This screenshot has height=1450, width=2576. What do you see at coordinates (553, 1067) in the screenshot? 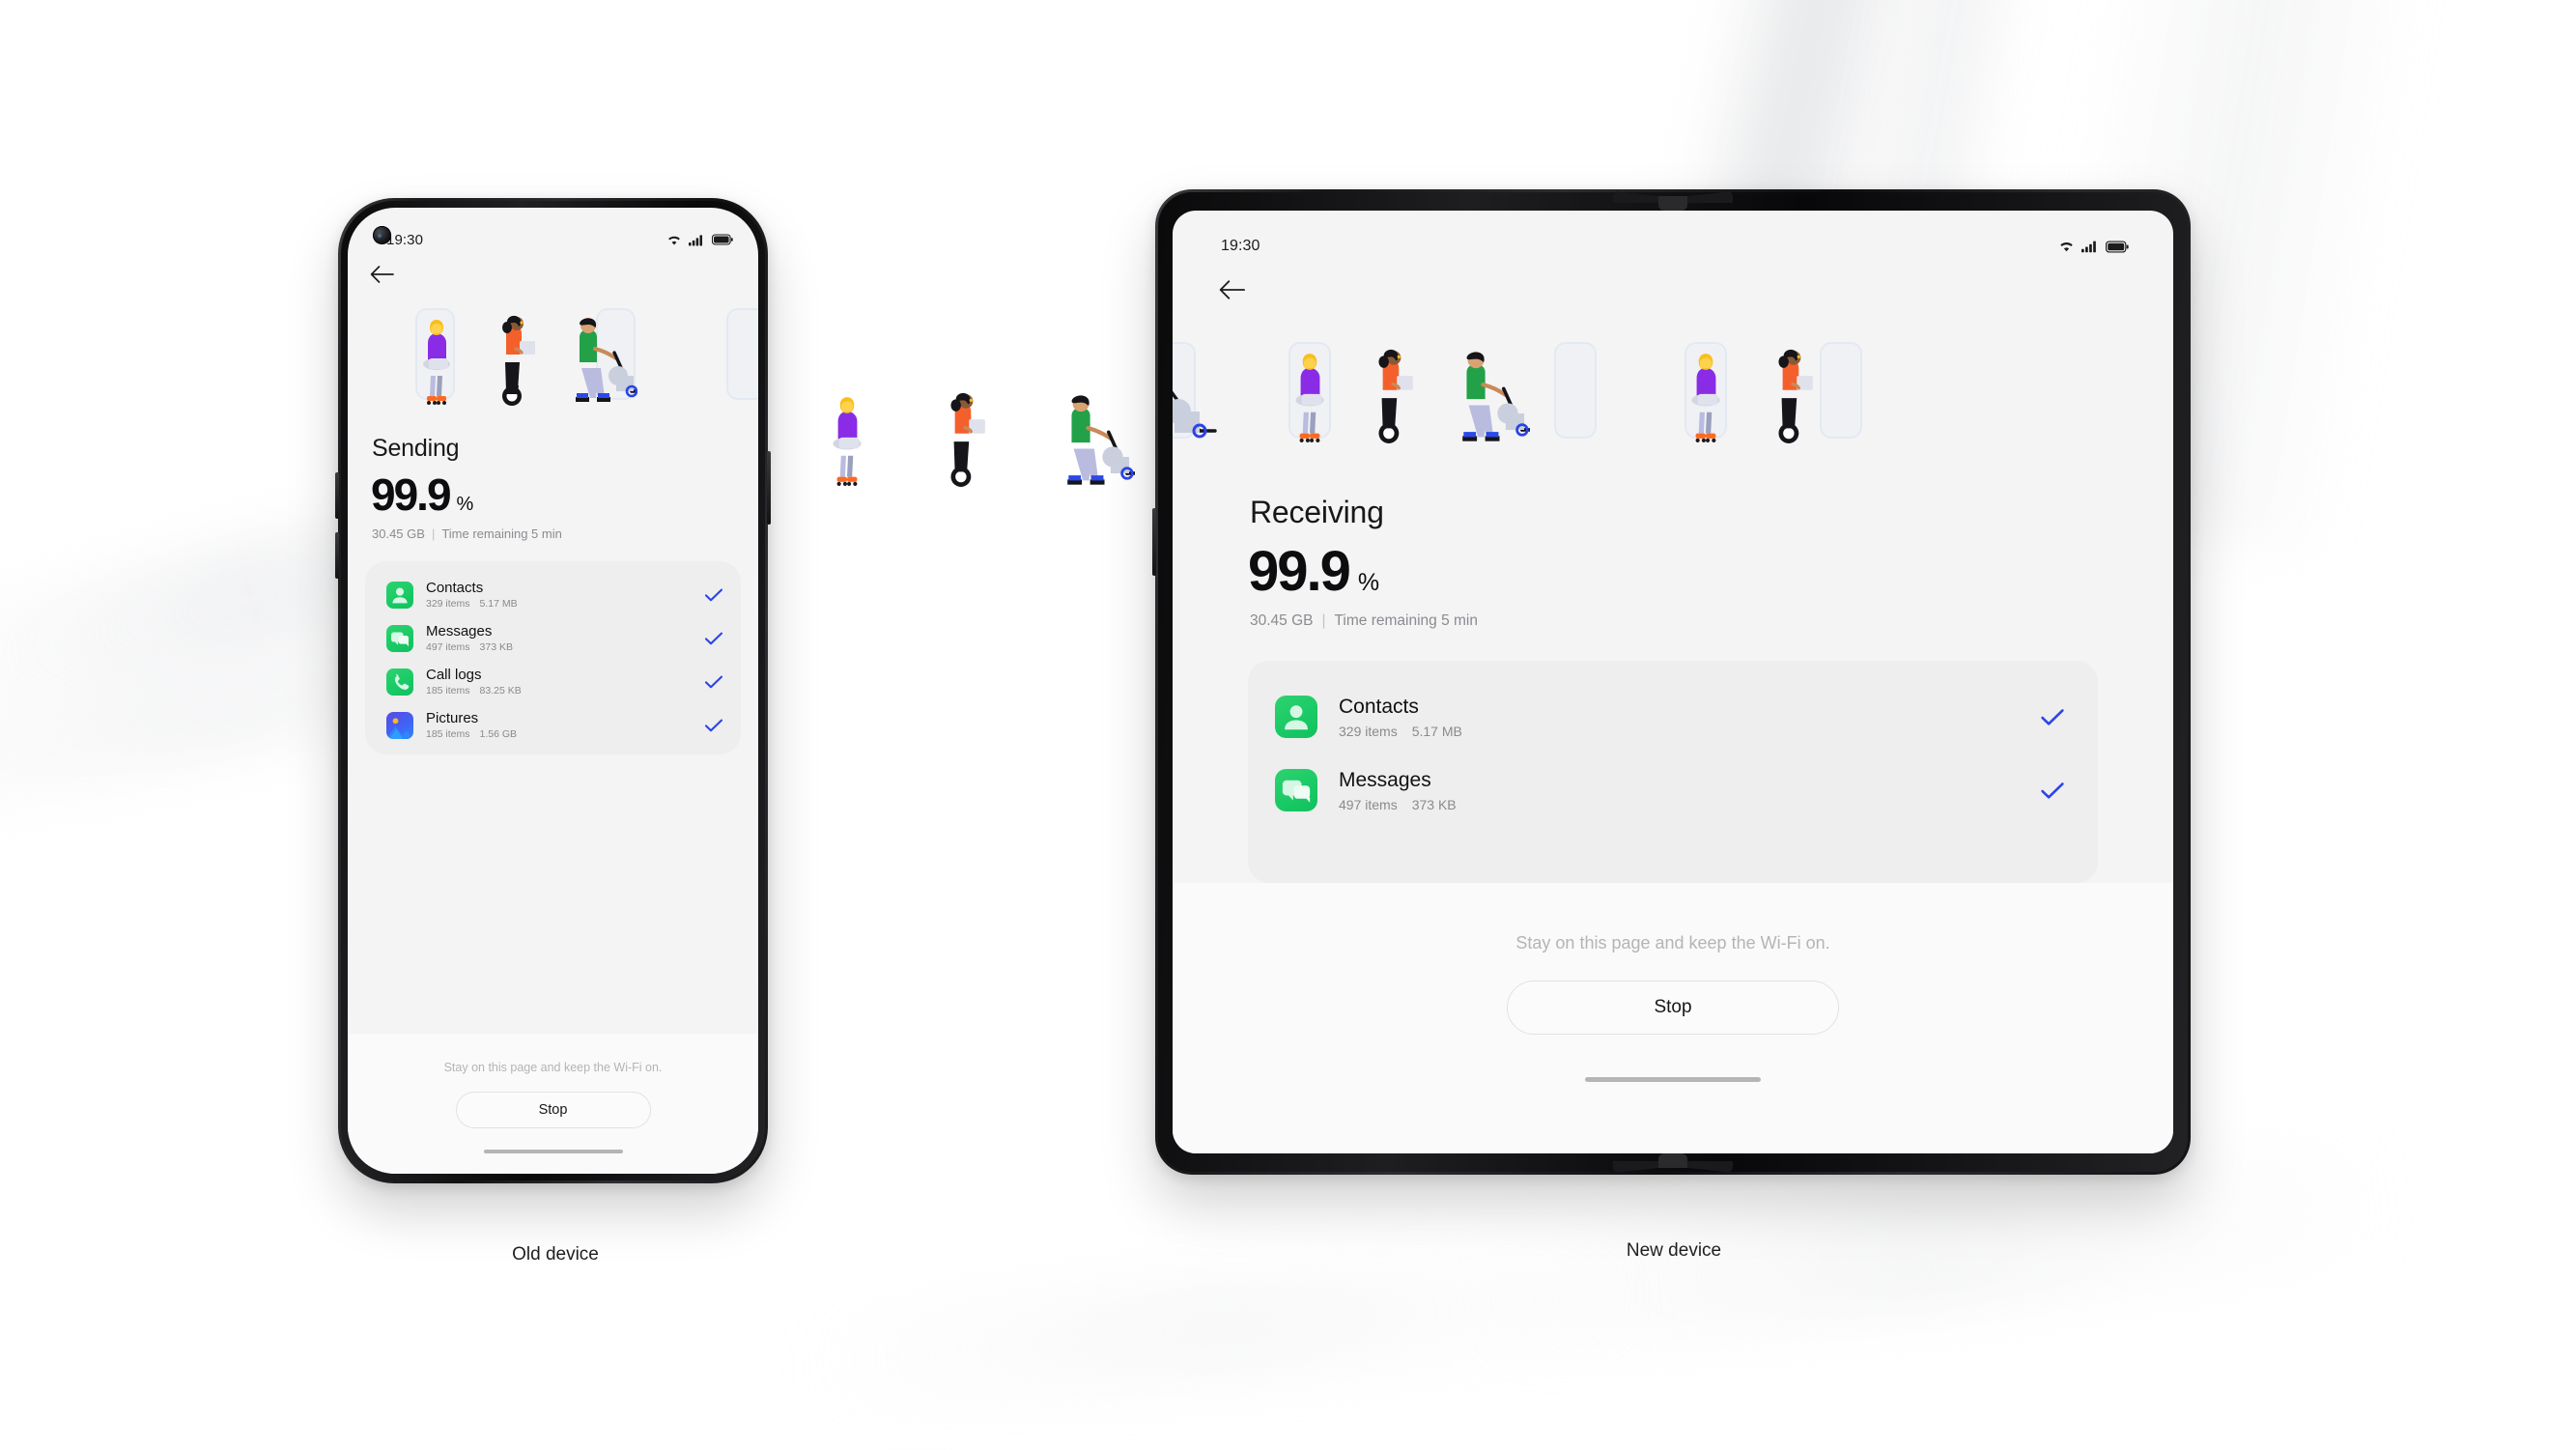
I see `old-hint-text: Stay on this page and keep the Wi-Fi on.` at bounding box center [553, 1067].